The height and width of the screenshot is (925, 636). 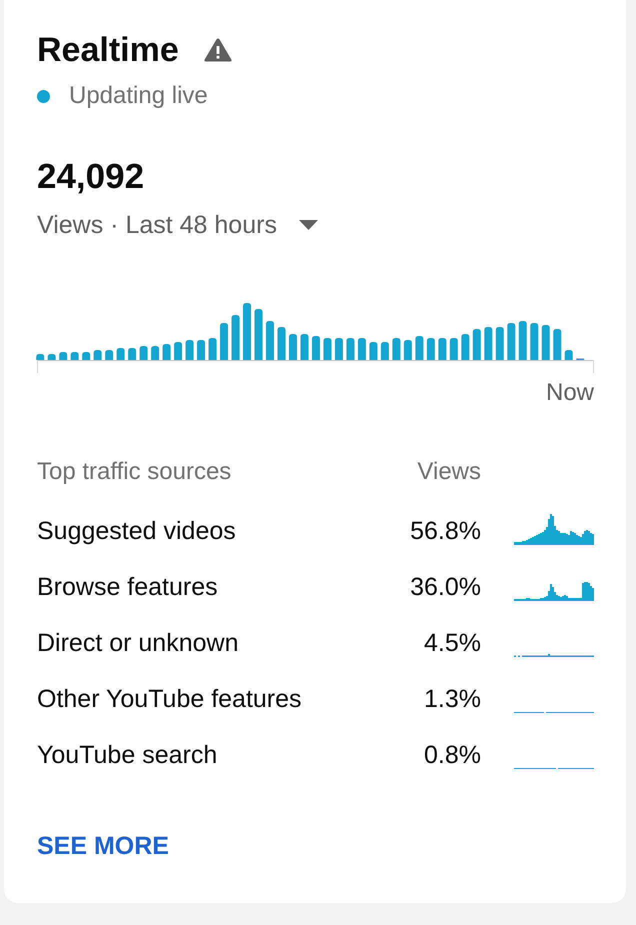 I want to click on column-header: Top traffic sources, so click(x=134, y=472).